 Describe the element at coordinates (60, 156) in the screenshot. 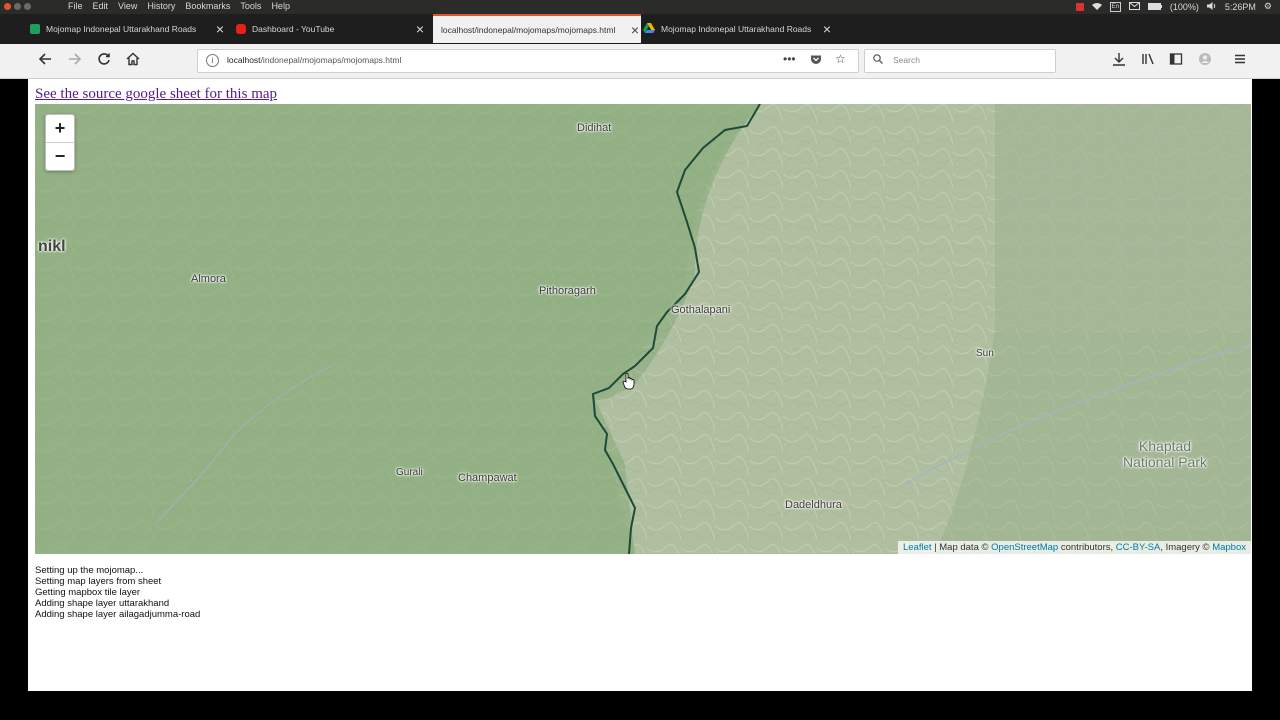

I see `zoom-out-button: −` at that location.